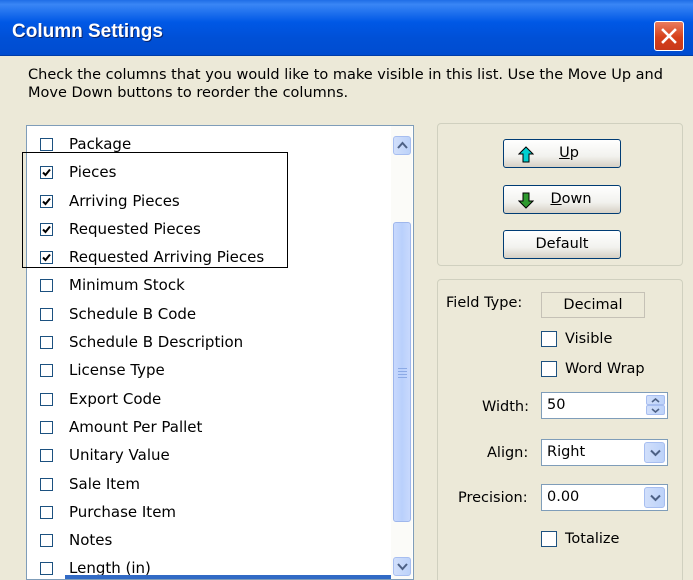 The image size is (693, 580). What do you see at coordinates (209, 513) in the screenshot?
I see `list-item: Purchase Item` at bounding box center [209, 513].